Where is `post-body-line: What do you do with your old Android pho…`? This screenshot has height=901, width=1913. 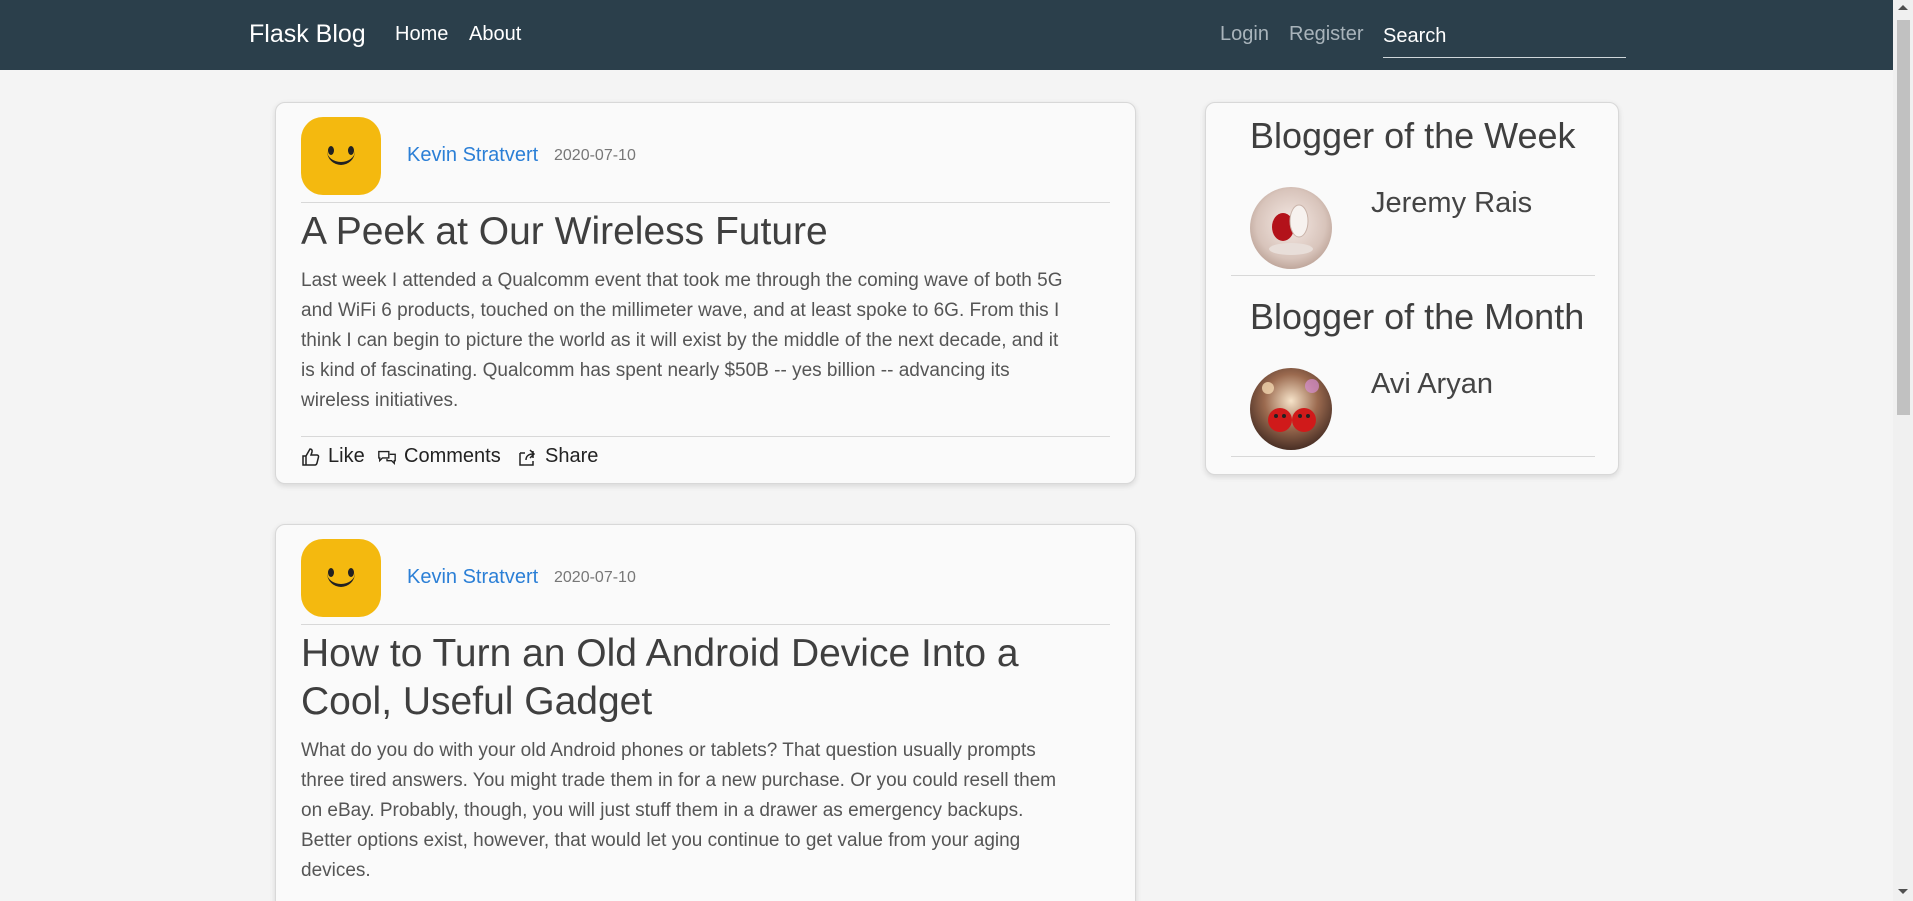 post-body-line: What do you do with your old Android pho… is located at coordinates (668, 750).